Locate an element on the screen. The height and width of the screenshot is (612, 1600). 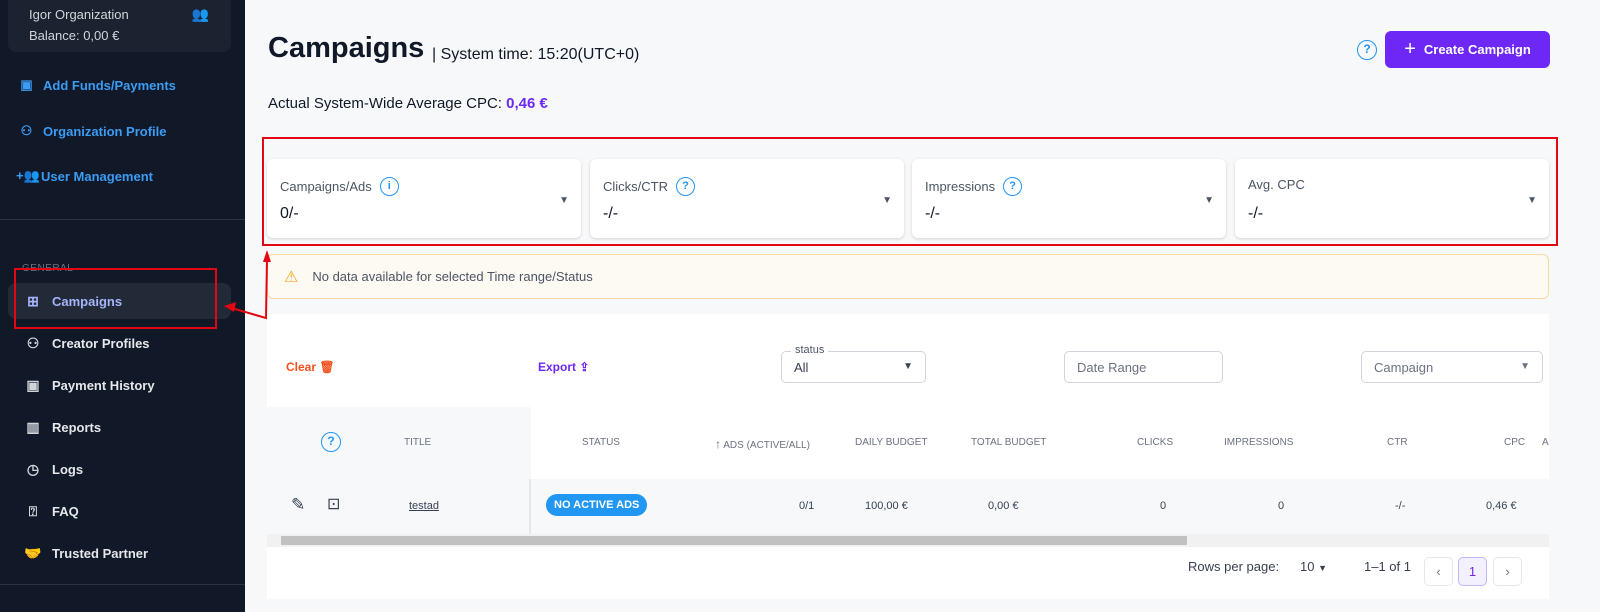
annotation-arrow is located at coordinates (247, 285).